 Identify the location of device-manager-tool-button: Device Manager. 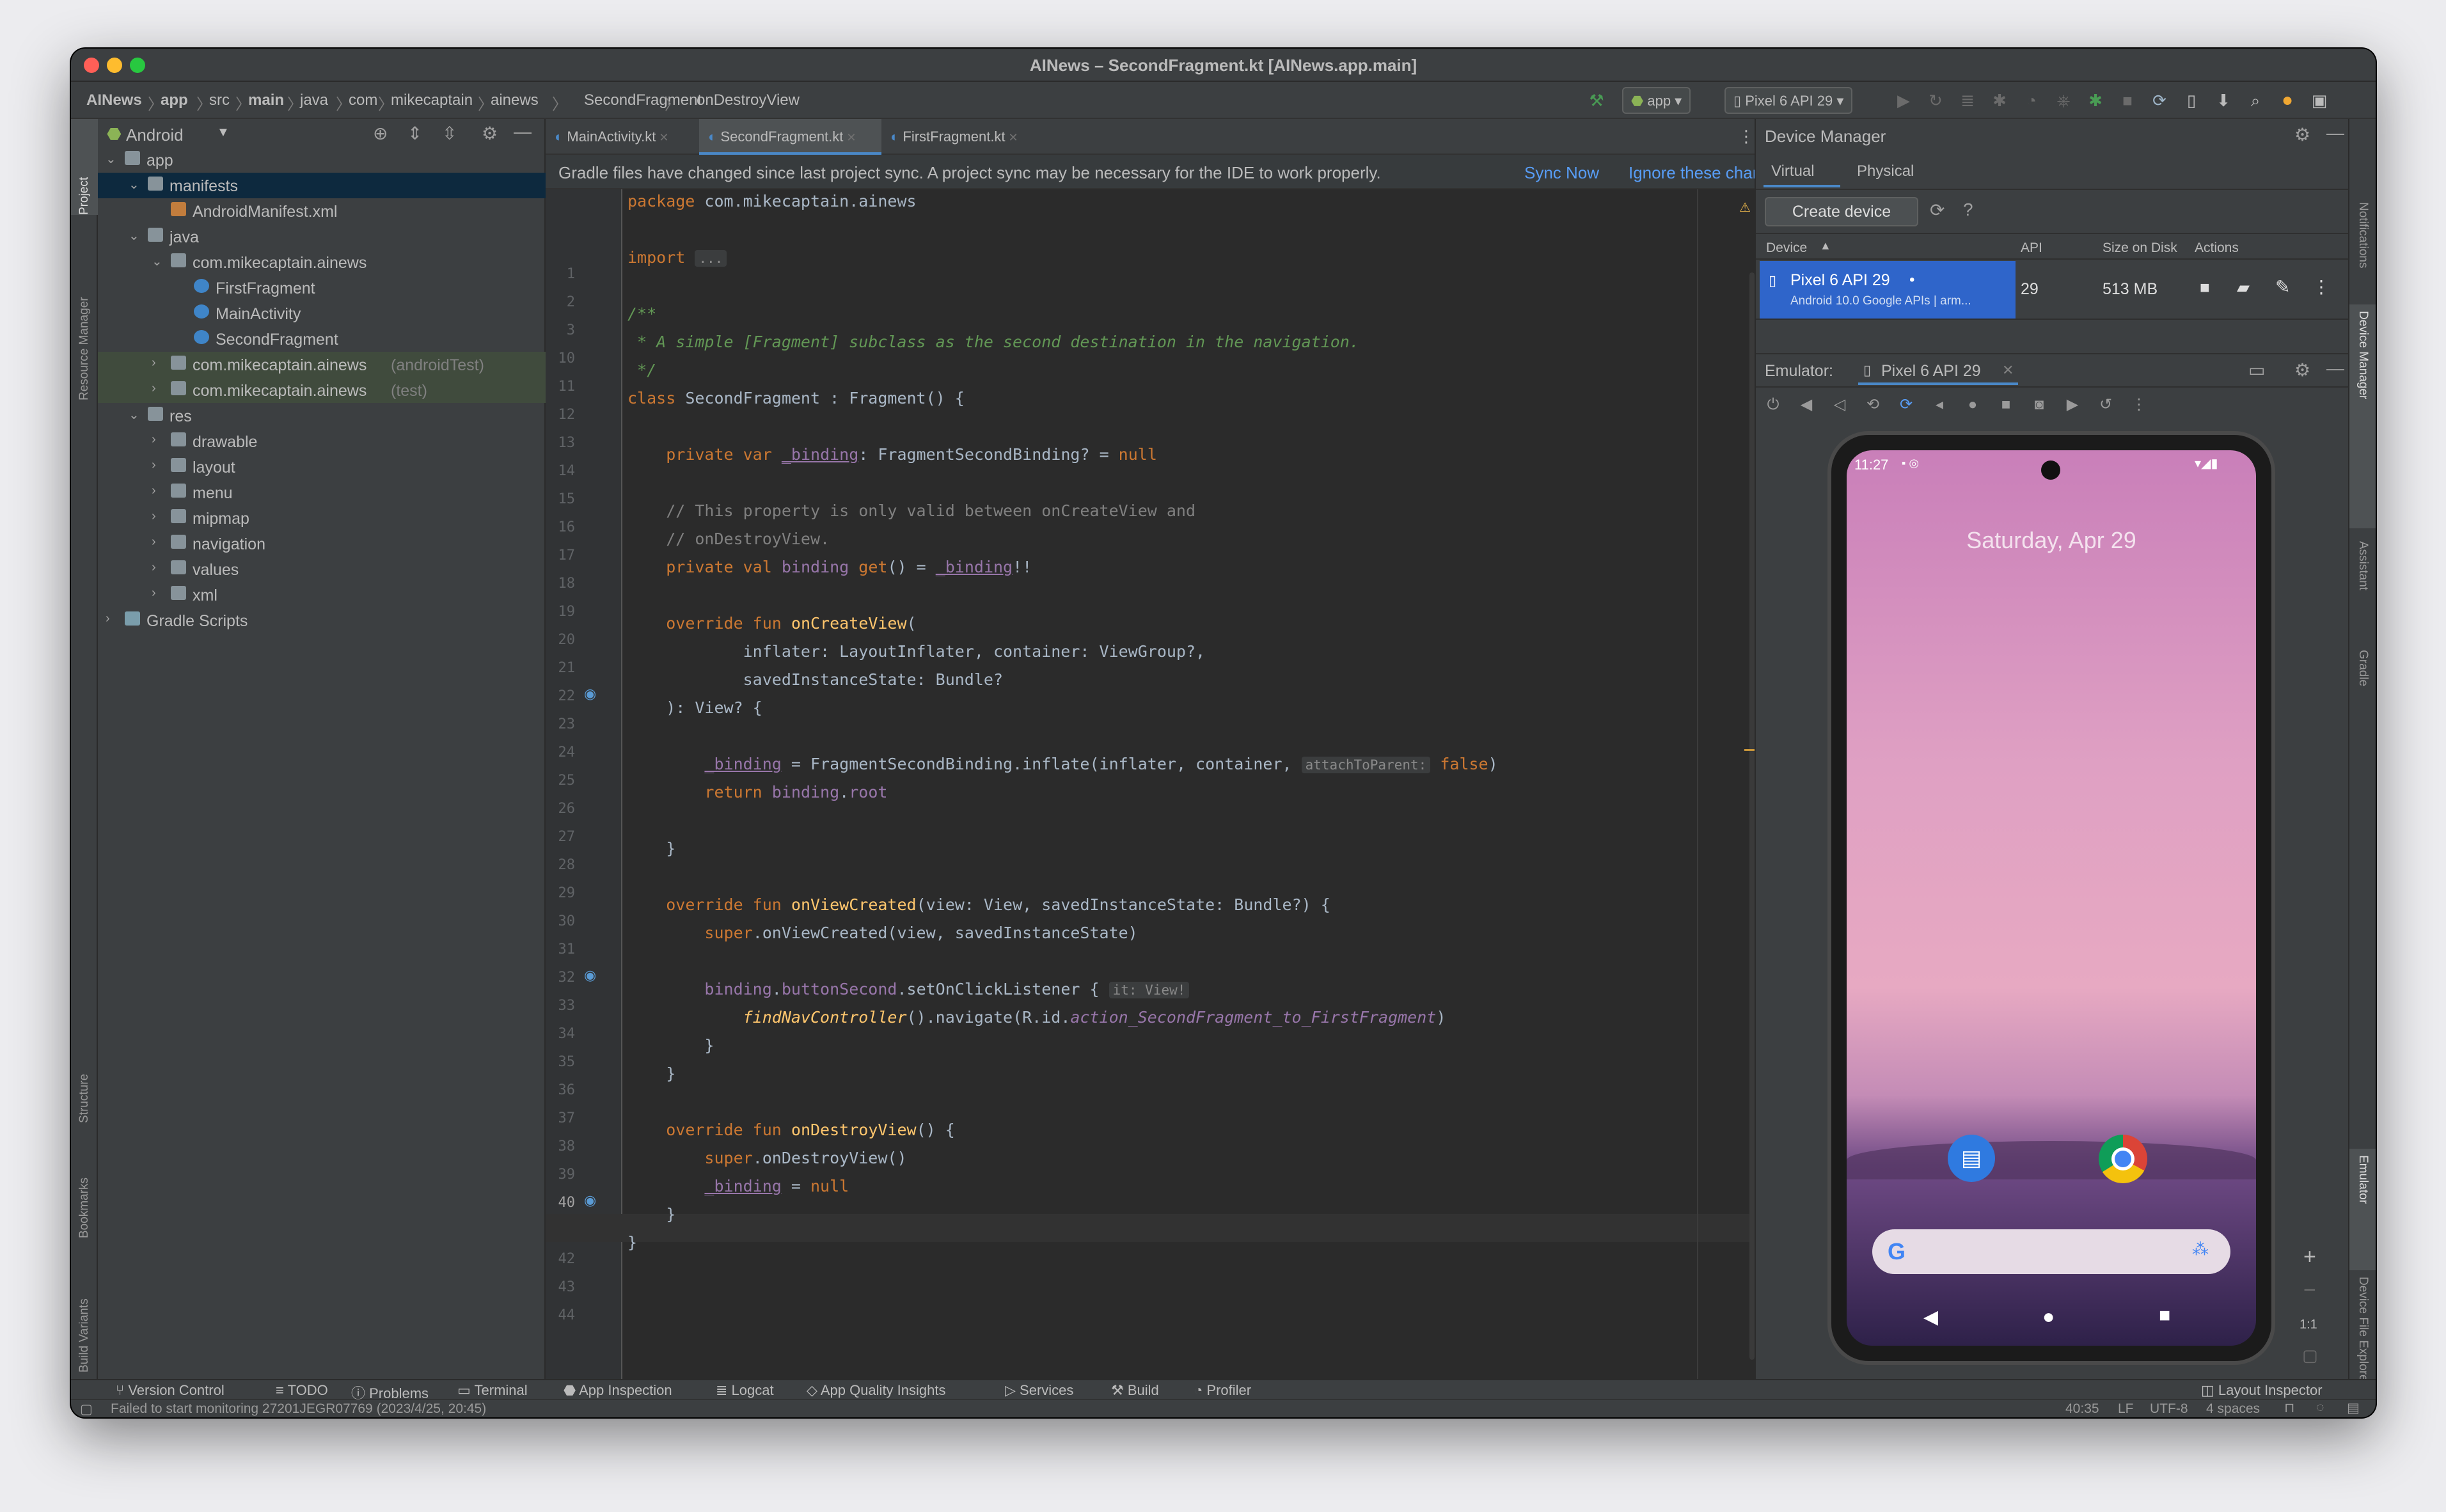
(2363, 355).